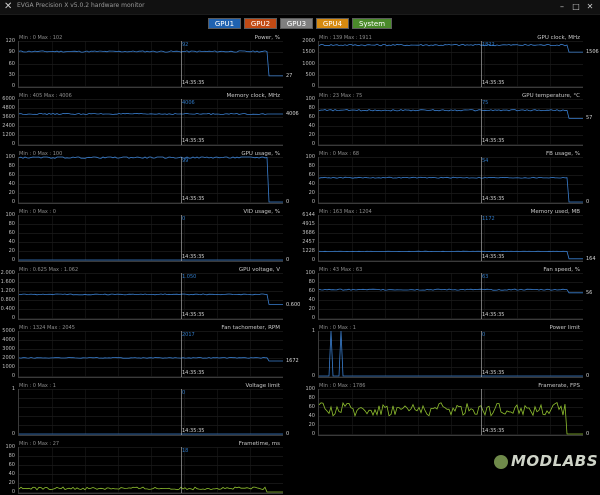 The image size is (600, 495). I want to click on y-tick-label: 4915, so click(308, 224).